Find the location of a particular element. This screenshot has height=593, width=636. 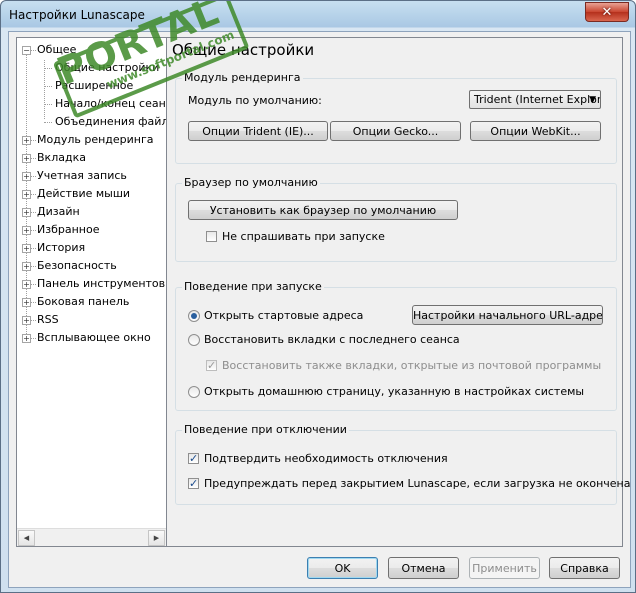

page-title: Общие настройки is located at coordinates (243, 50).